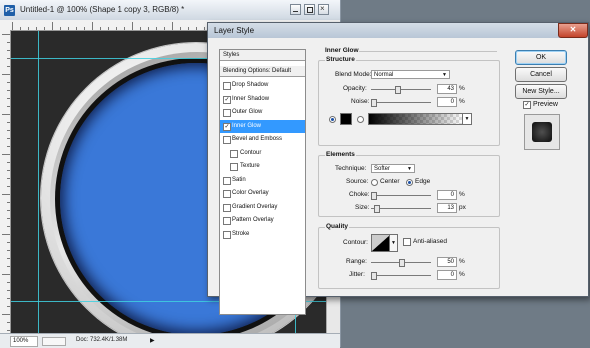 The width and height of the screenshot is (590, 348). I want to click on style-item-texture: Texture, so click(262, 166).